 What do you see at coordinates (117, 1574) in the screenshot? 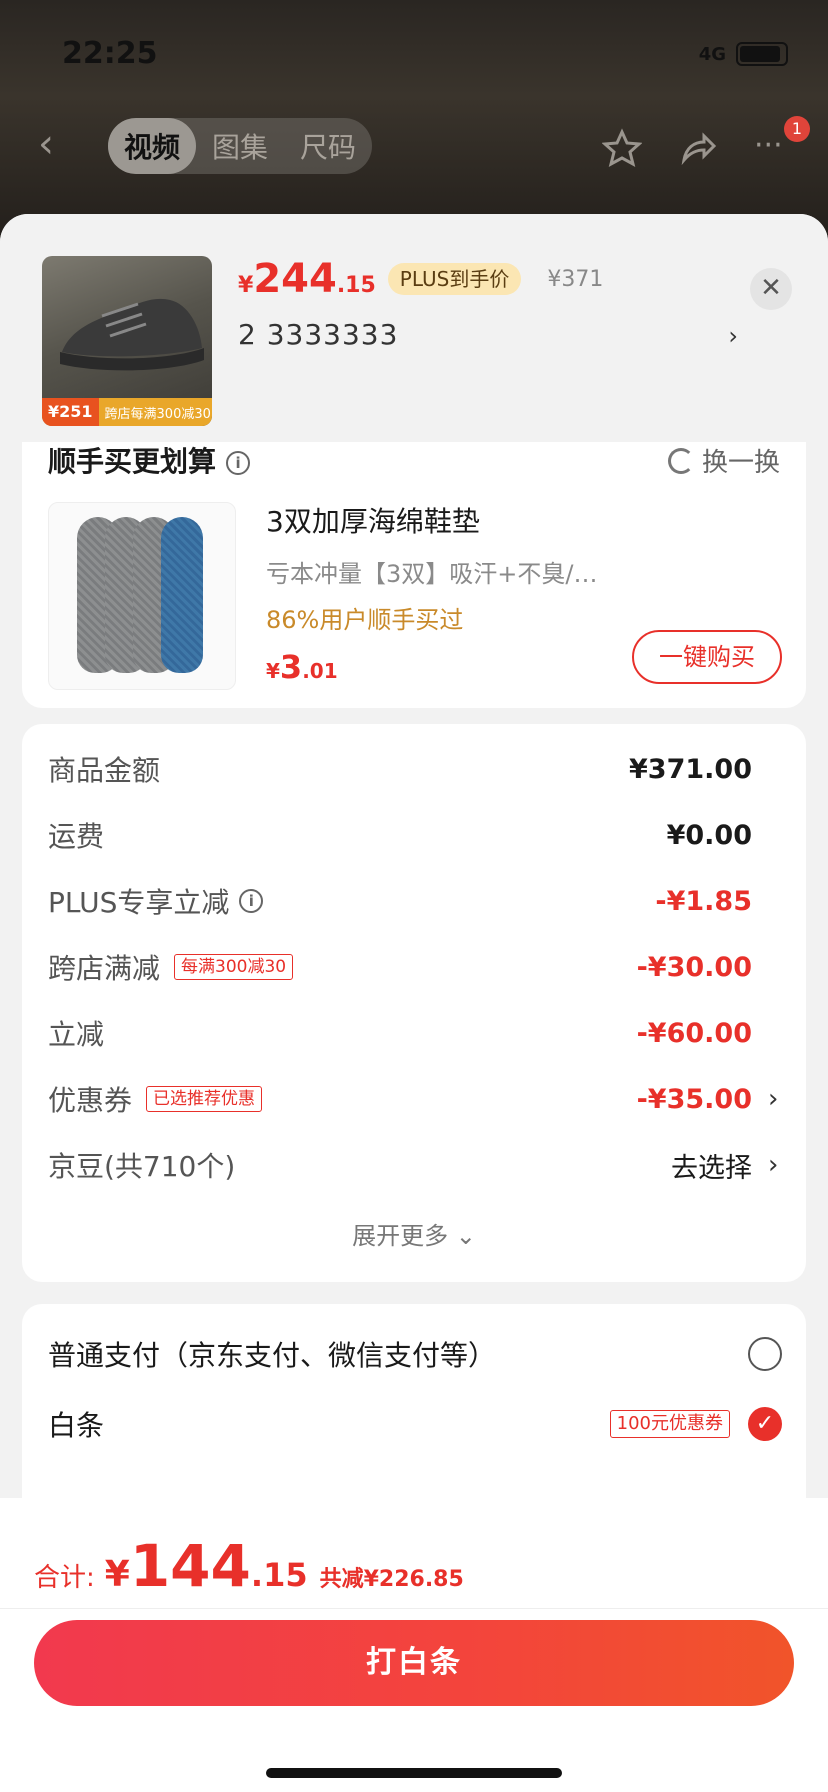
I see `total-symbol: ¥` at bounding box center [117, 1574].